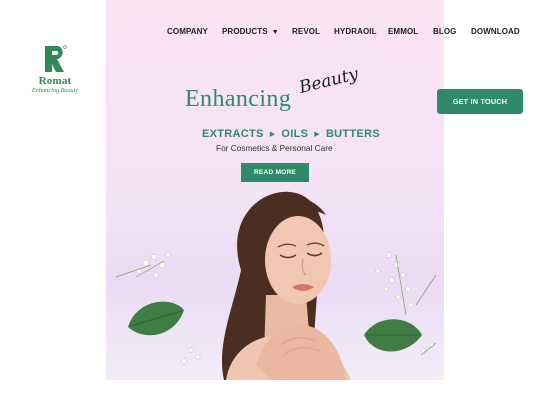 The height and width of the screenshot is (420, 550). I want to click on nav-item-label: PRODUCTS, so click(245, 31).